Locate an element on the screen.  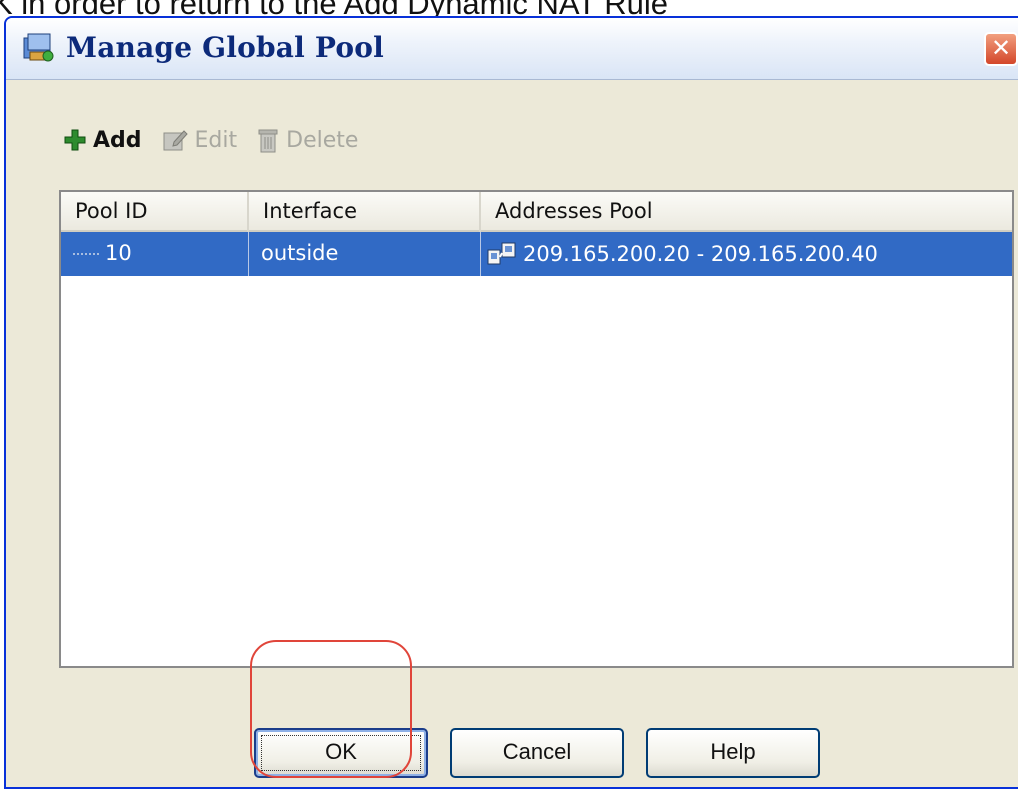
toolbar: Add Edit Delete is located at coordinates (218, 140).